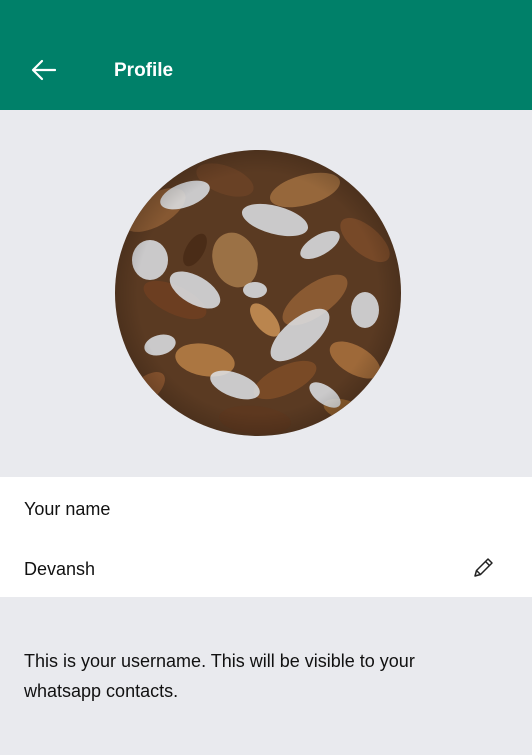 Image resolution: width=532 pixels, height=755 pixels. What do you see at coordinates (144, 70) in the screenshot?
I see `page-title: Profile` at bounding box center [144, 70].